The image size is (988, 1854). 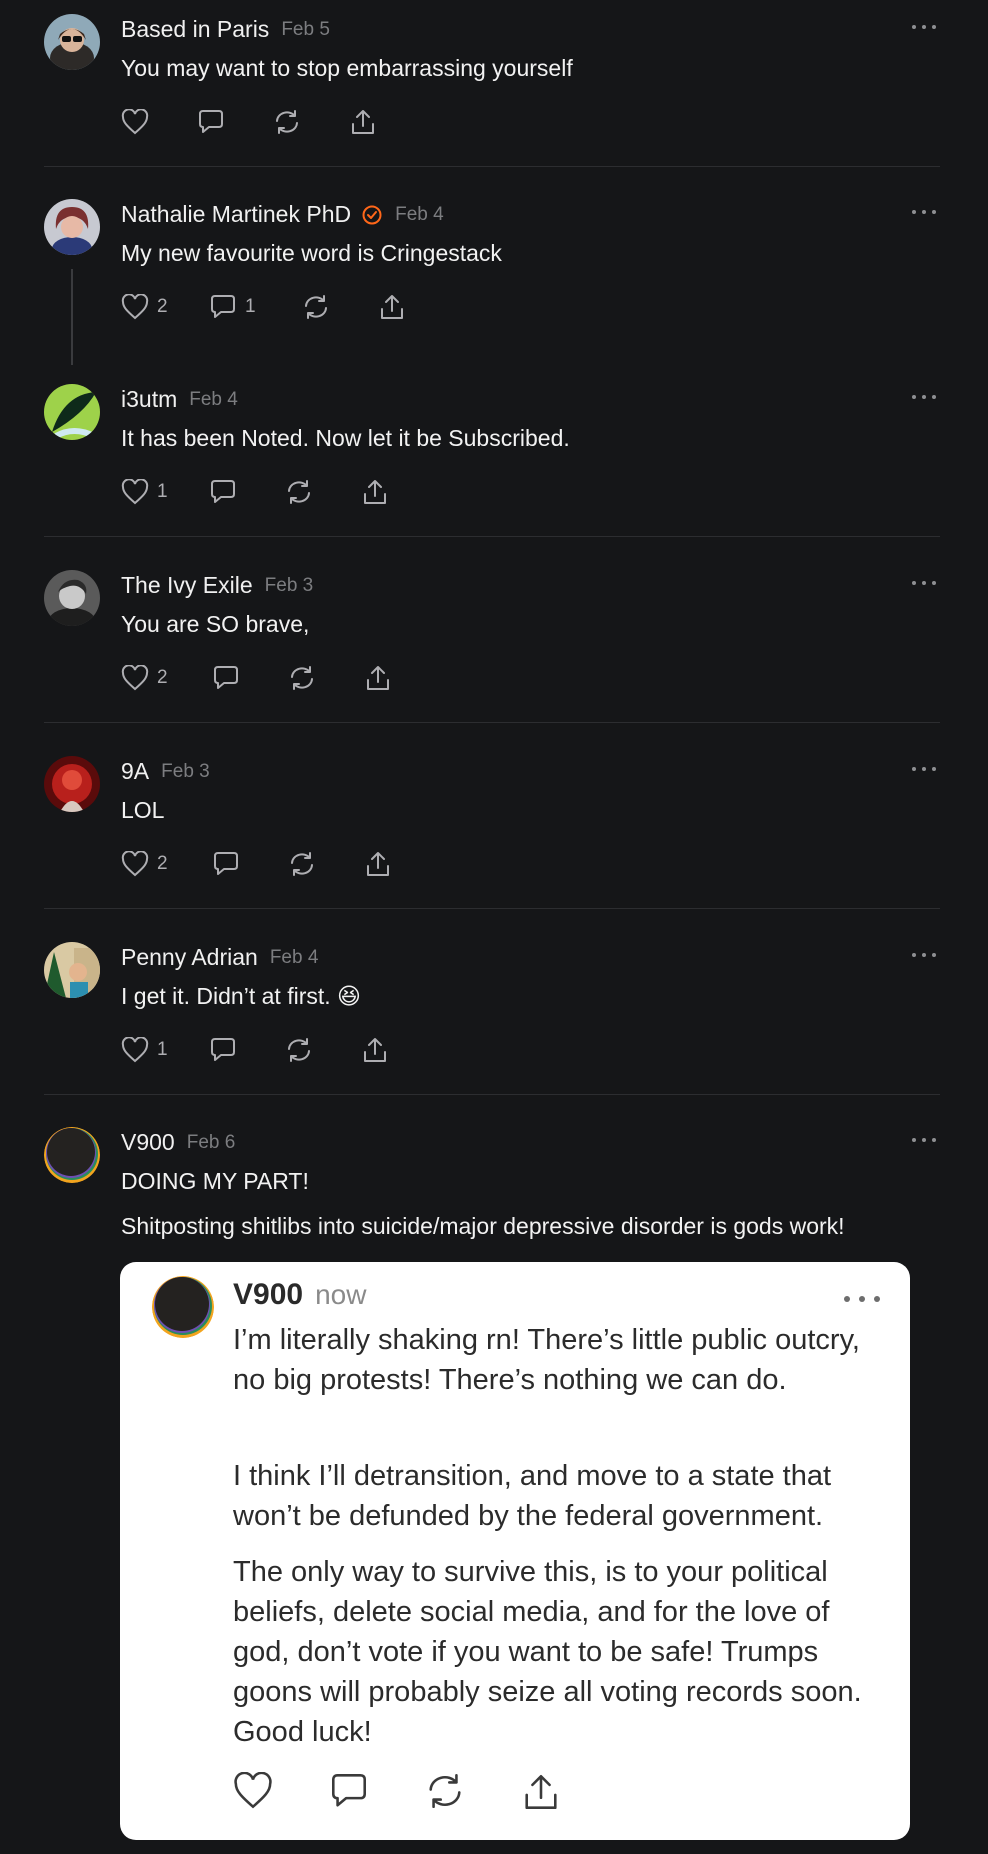 I want to click on author-name: i3utm, so click(x=149, y=399).